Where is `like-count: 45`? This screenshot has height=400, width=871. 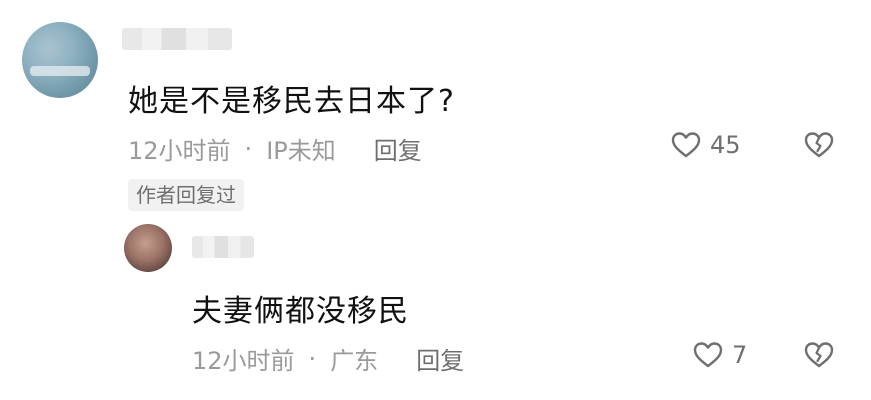 like-count: 45 is located at coordinates (725, 145).